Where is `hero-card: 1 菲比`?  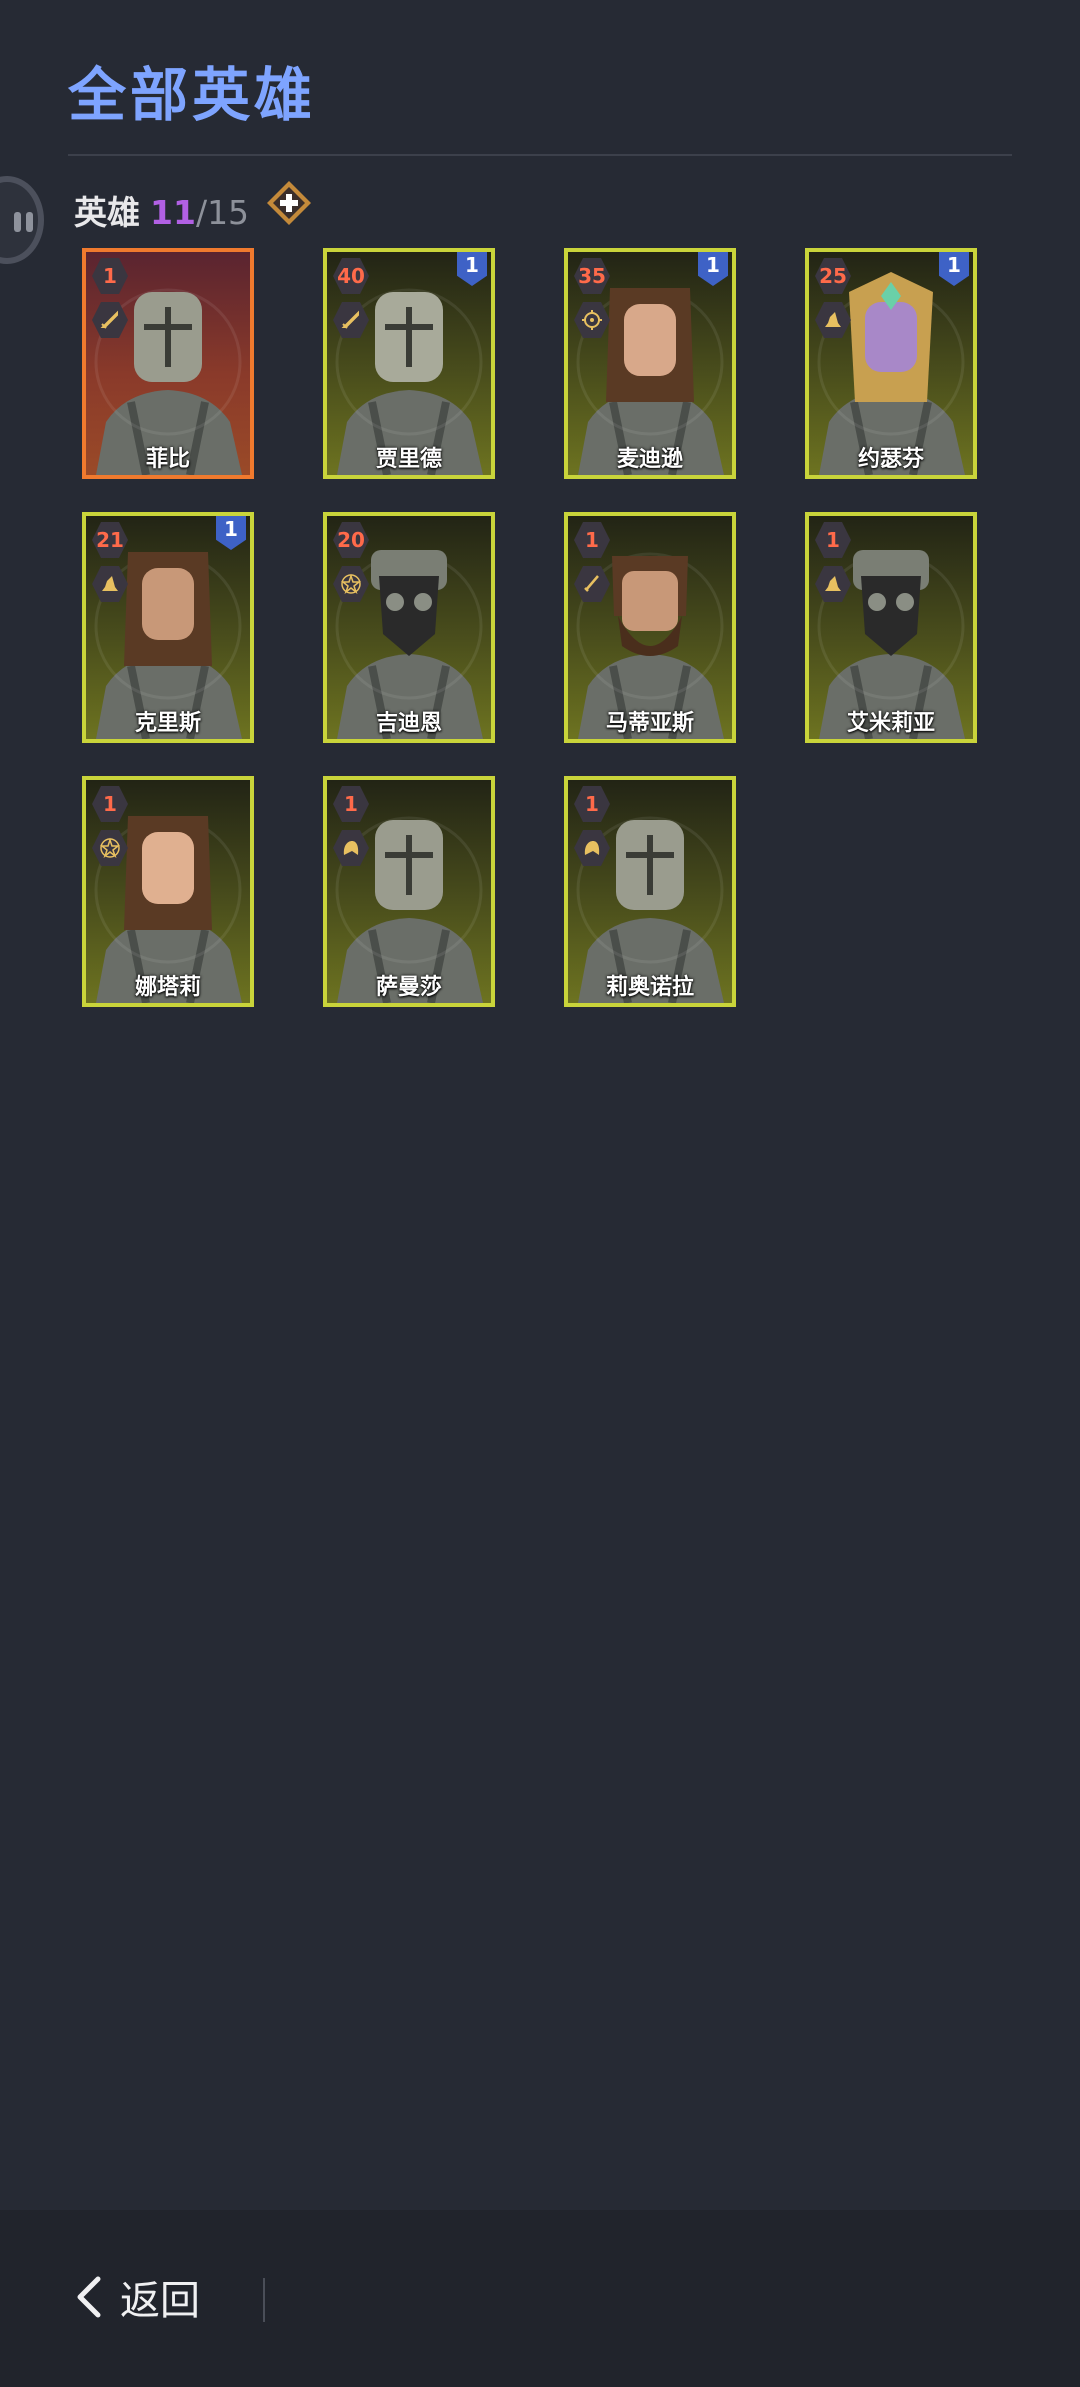
hero-card: 1 菲比 is located at coordinates (168, 363).